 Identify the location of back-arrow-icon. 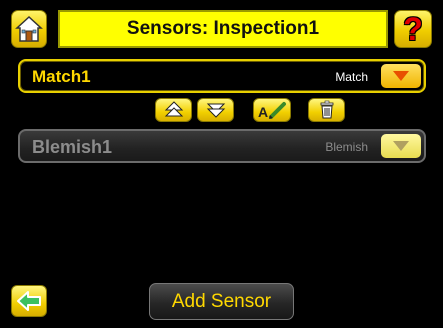
(29, 301).